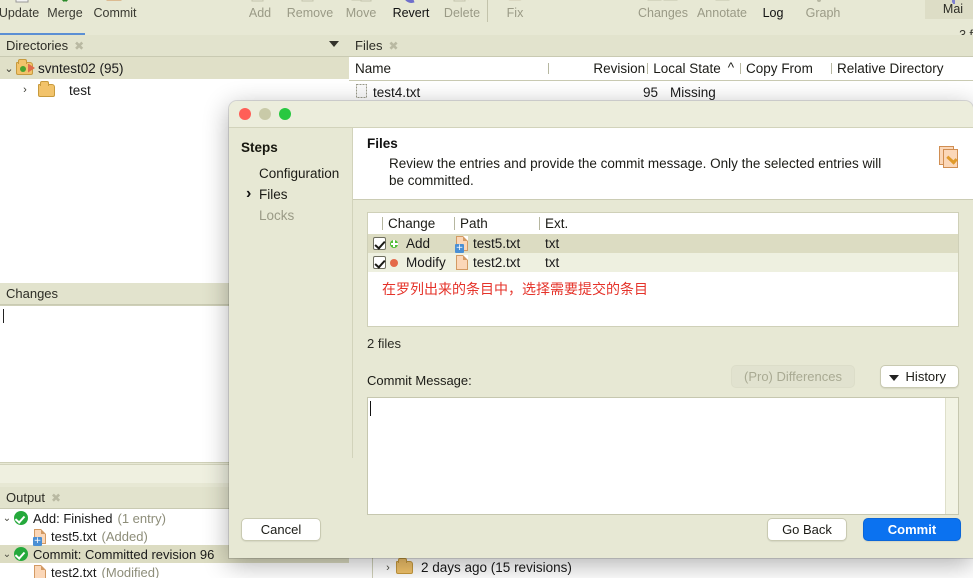  What do you see at coordinates (555, 223) in the screenshot?
I see `column-header-ext: Ext.` at bounding box center [555, 223].